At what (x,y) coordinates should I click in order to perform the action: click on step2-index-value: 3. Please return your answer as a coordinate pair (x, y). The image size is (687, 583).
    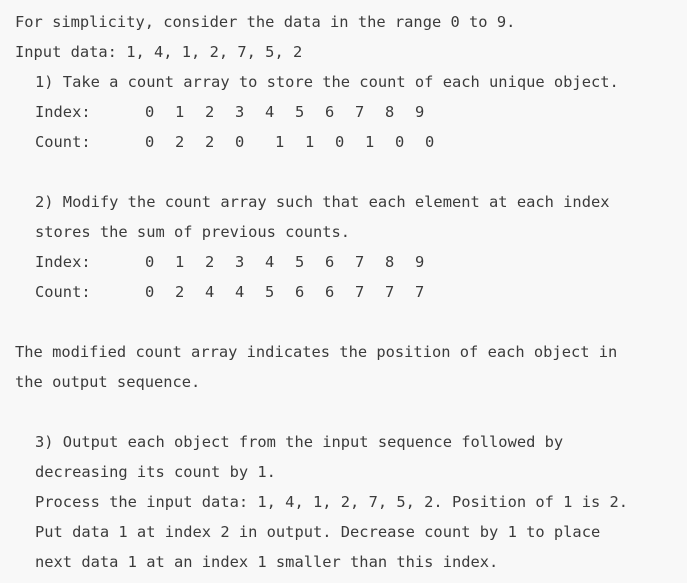
    Looking at the image, I should click on (240, 262).